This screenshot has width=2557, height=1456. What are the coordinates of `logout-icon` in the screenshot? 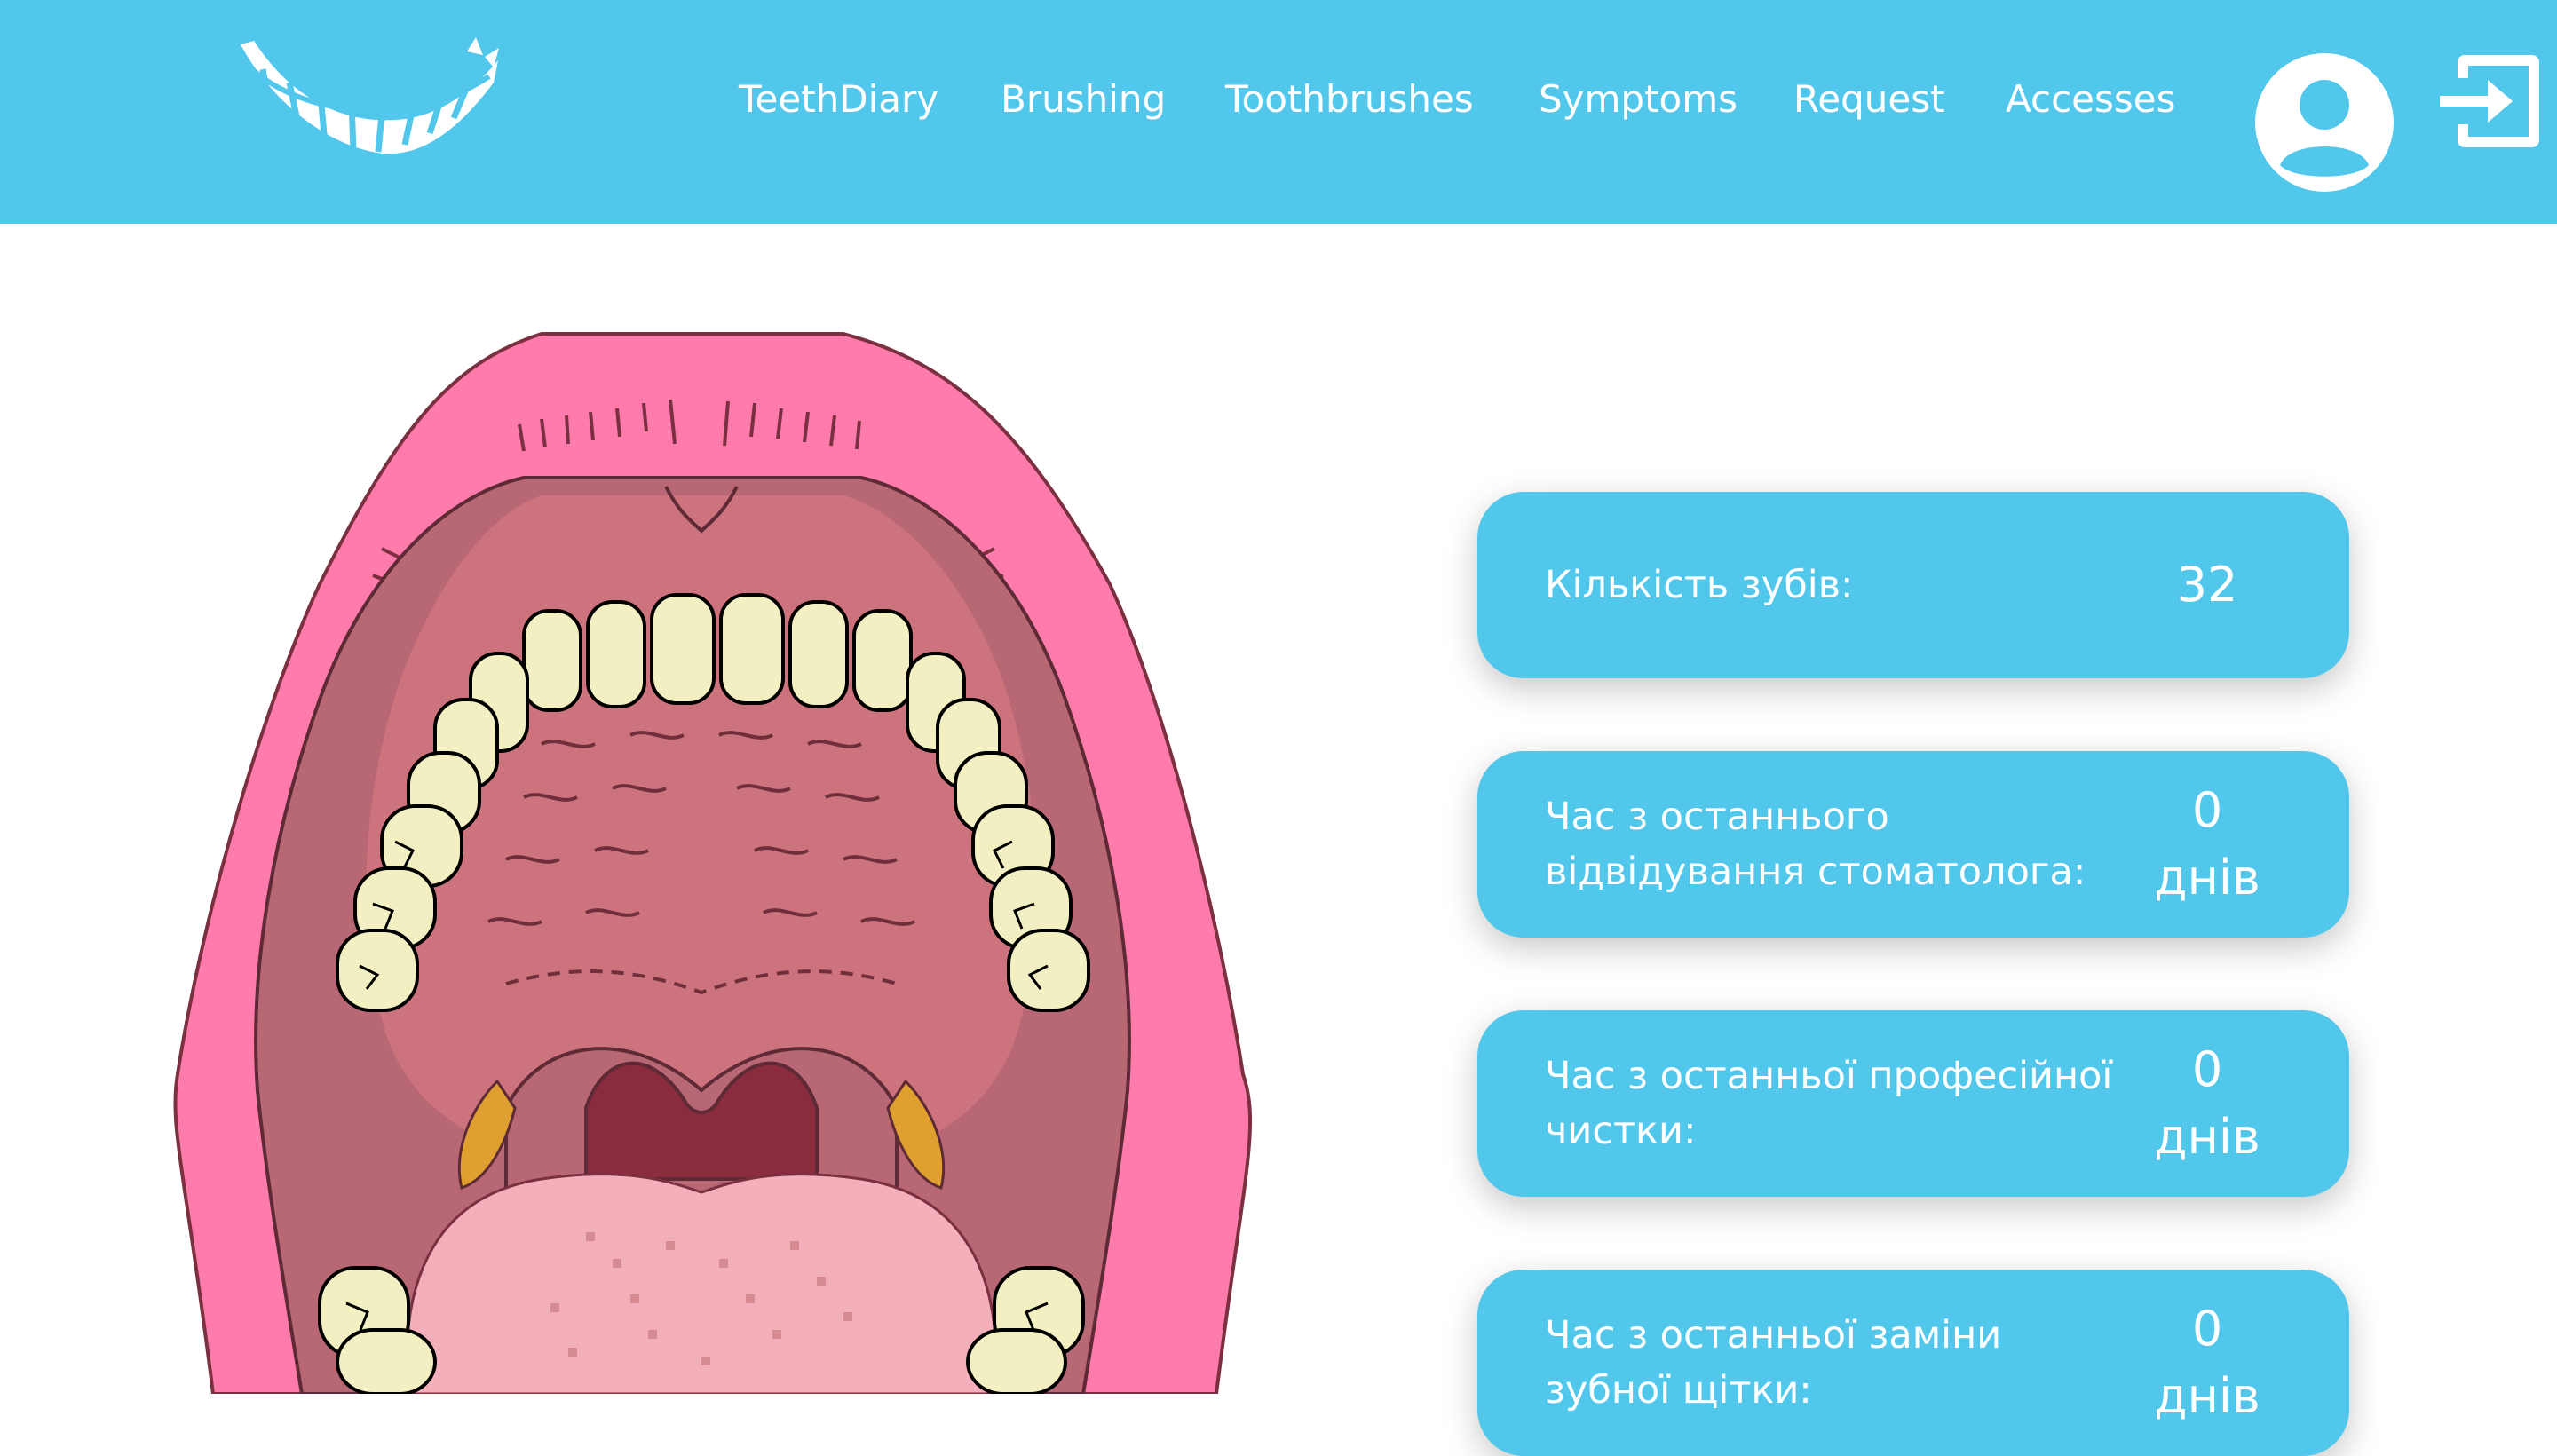 It's located at (2491, 101).